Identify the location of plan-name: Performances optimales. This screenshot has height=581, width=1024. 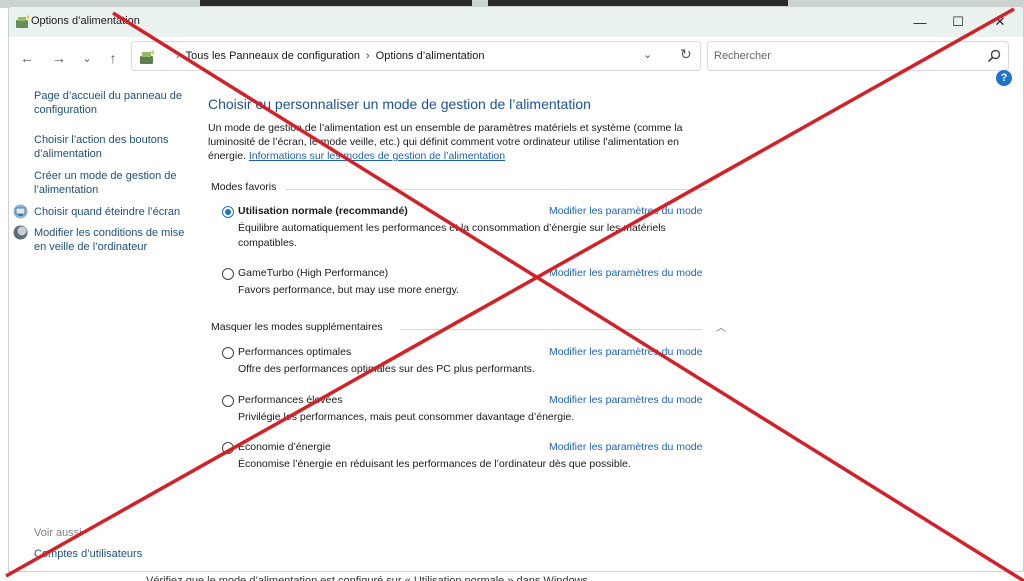
(294, 352).